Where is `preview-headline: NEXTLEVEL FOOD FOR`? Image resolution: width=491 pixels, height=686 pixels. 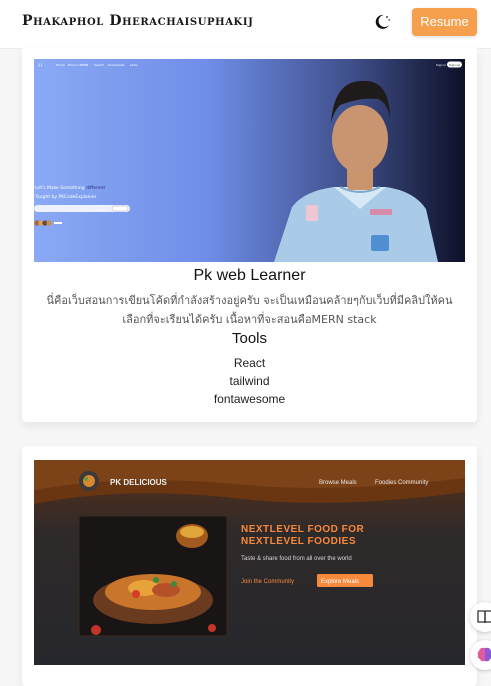 preview-headline: NEXTLEVEL FOOD FOR is located at coordinates (303, 529).